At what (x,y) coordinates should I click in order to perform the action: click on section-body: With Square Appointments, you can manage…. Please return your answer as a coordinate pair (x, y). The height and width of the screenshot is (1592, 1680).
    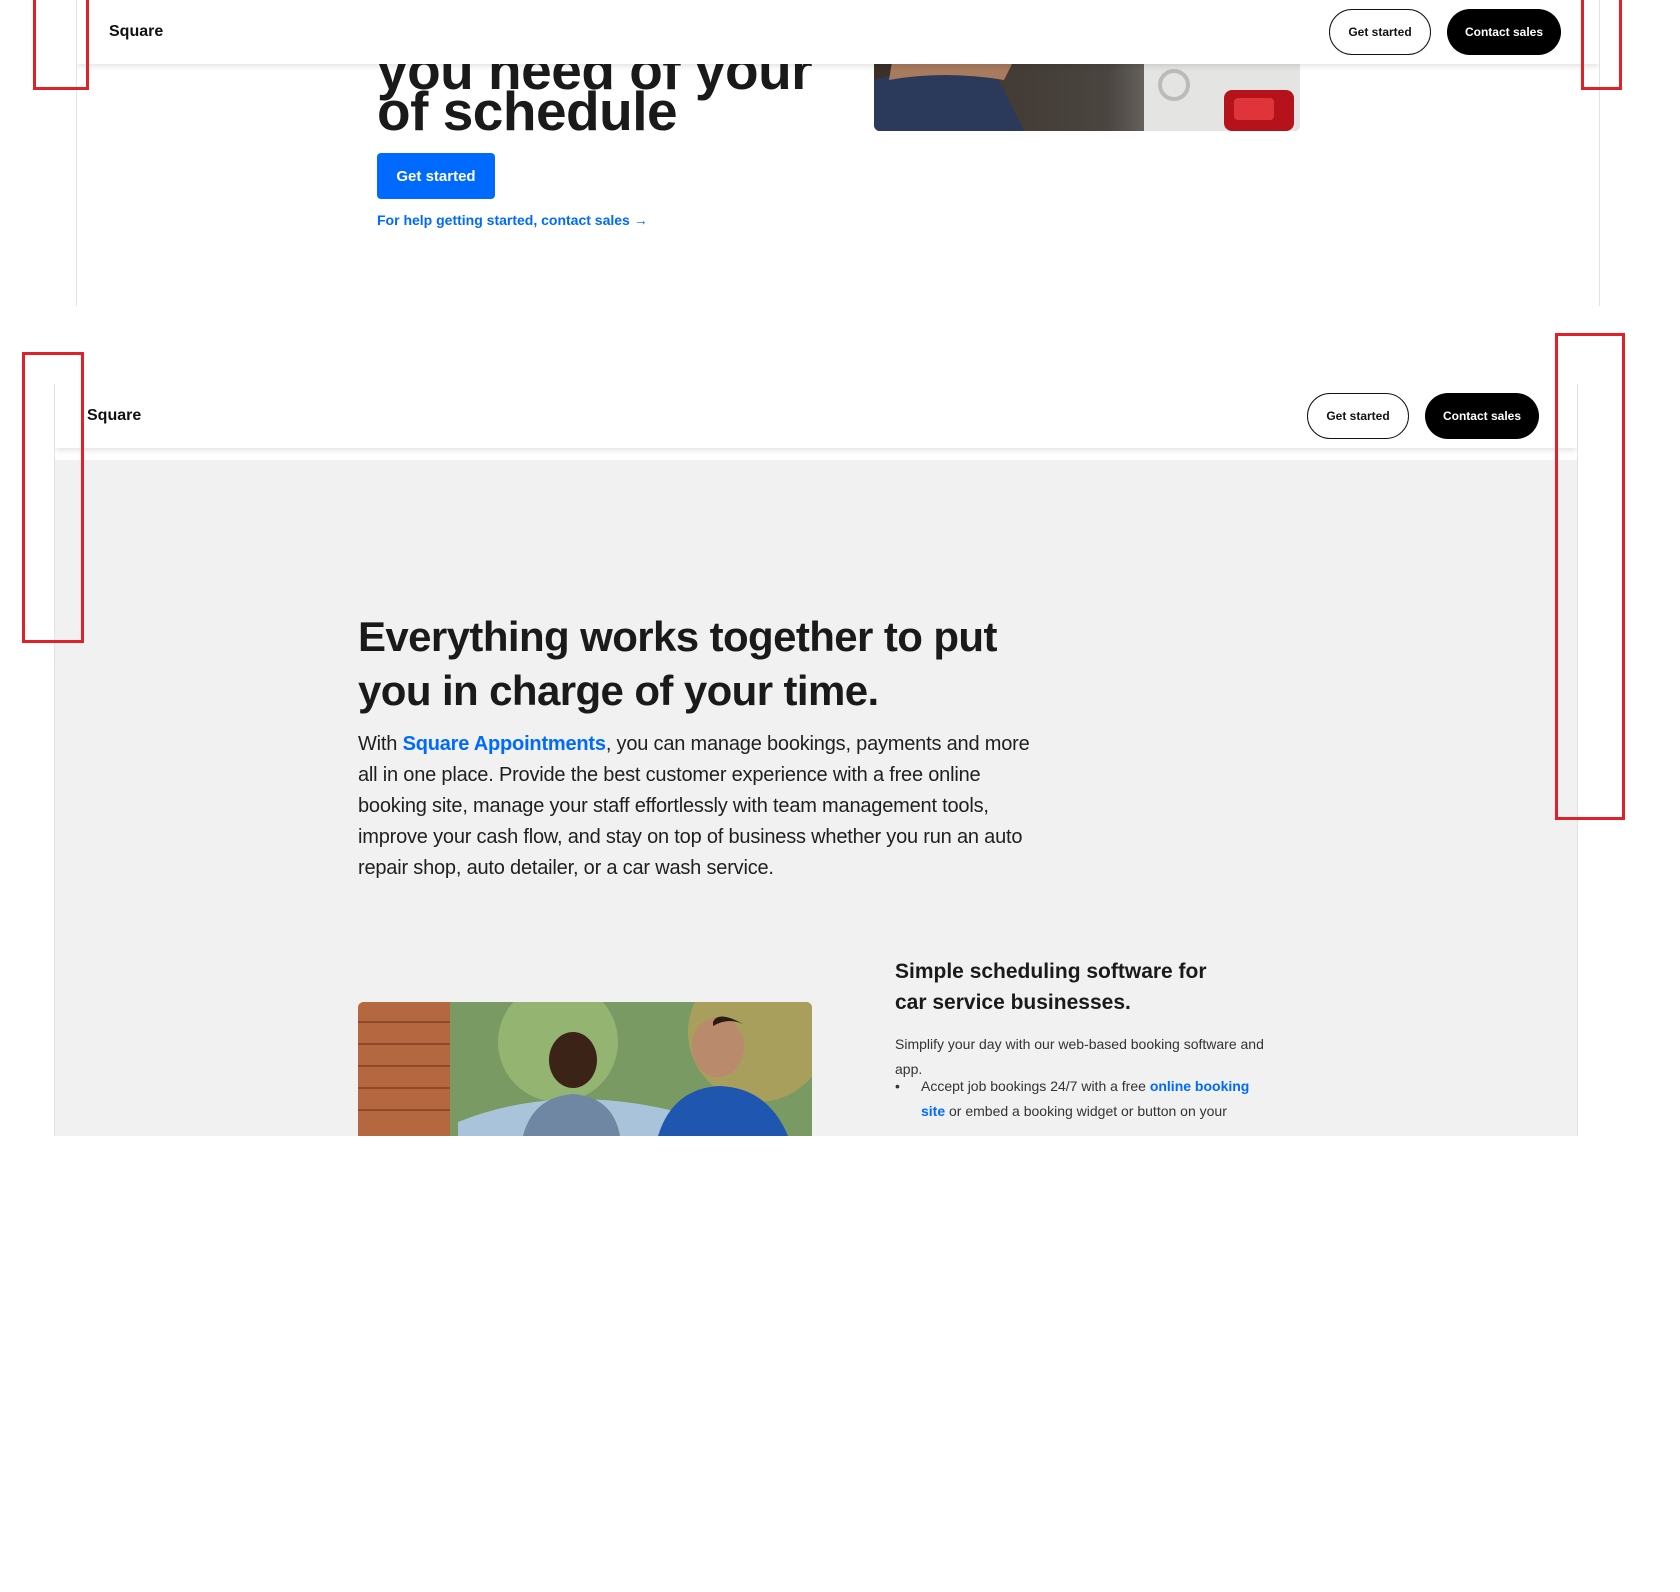
    Looking at the image, I should click on (703, 806).